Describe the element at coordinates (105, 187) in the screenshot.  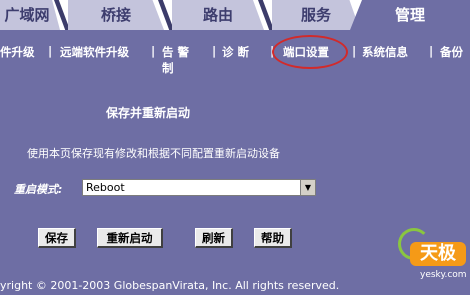
I see `restart-mode-value: Reboot` at that location.